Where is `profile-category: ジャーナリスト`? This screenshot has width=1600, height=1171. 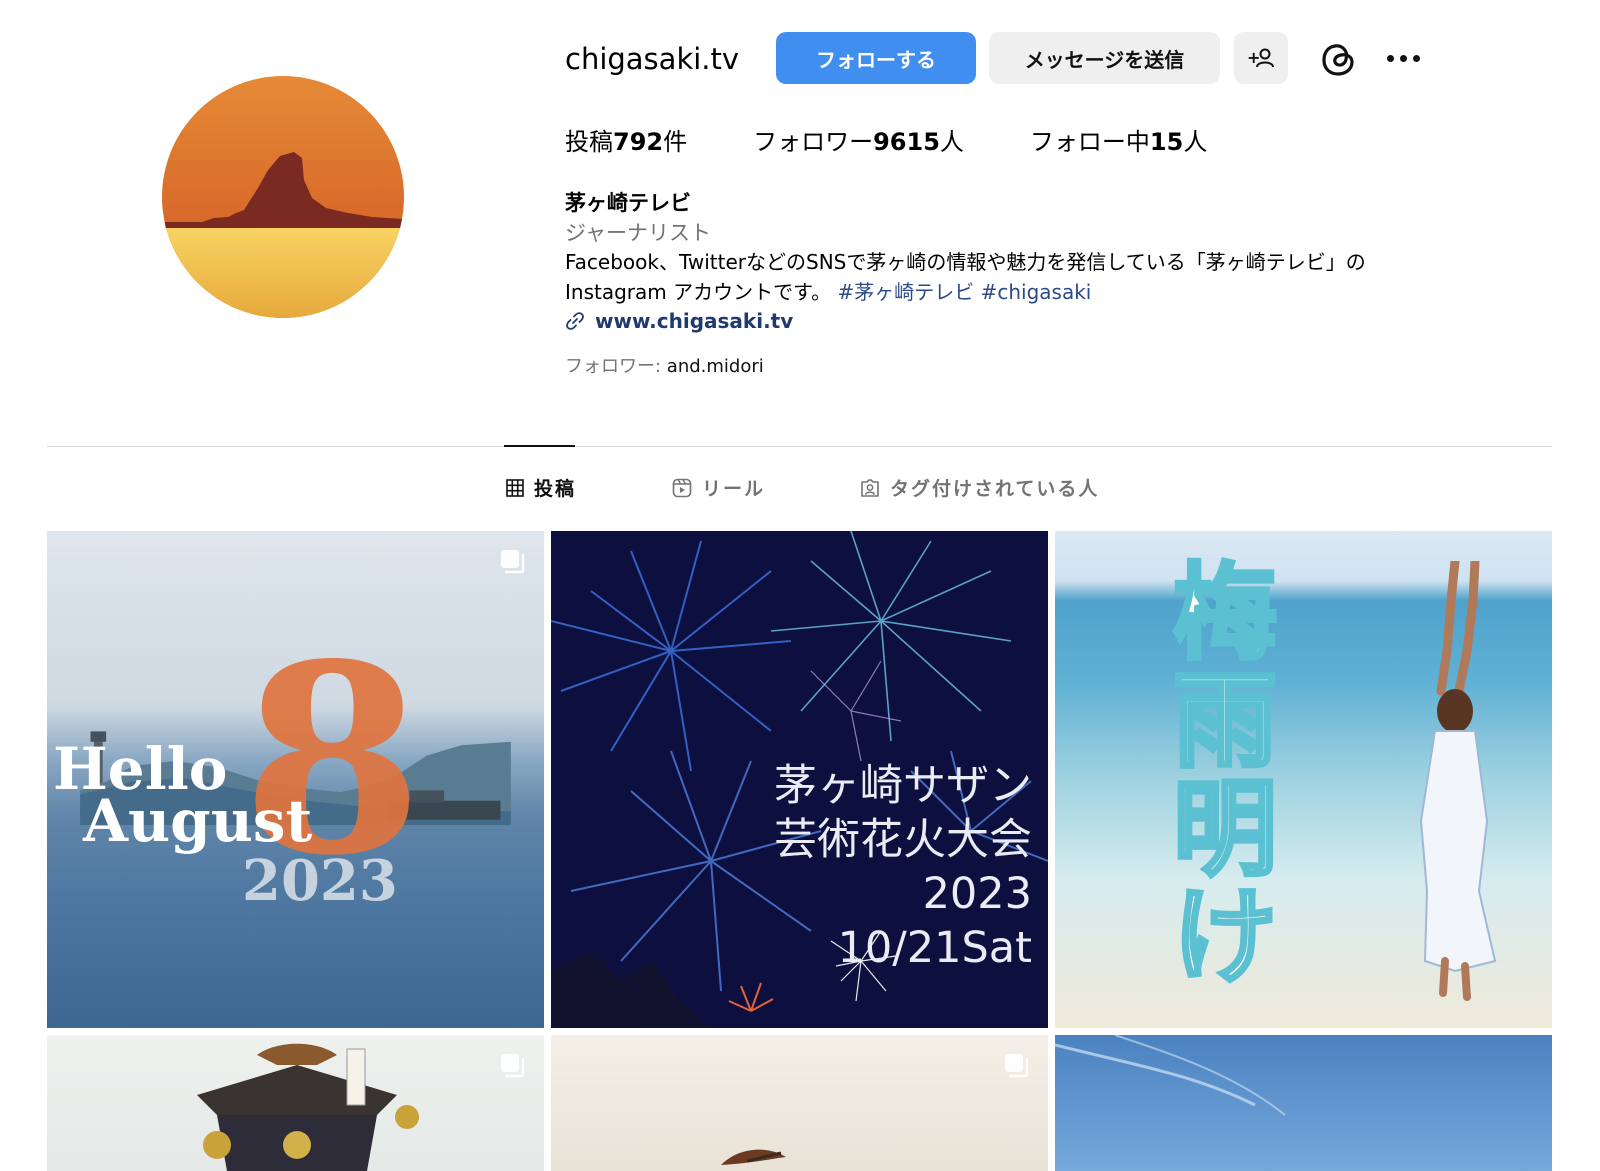
profile-category: ジャーナリスト is located at coordinates (638, 233).